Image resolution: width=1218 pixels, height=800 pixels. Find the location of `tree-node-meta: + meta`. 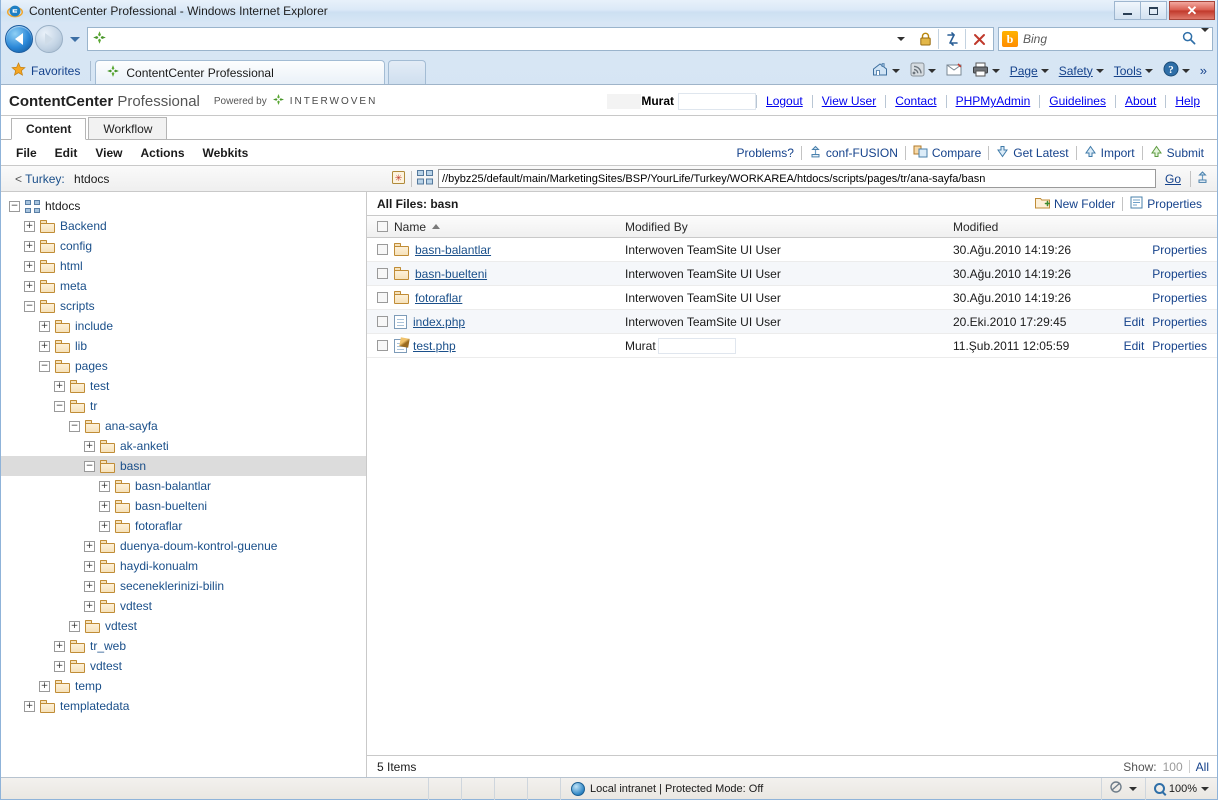

tree-node-meta: + meta is located at coordinates (183, 286).